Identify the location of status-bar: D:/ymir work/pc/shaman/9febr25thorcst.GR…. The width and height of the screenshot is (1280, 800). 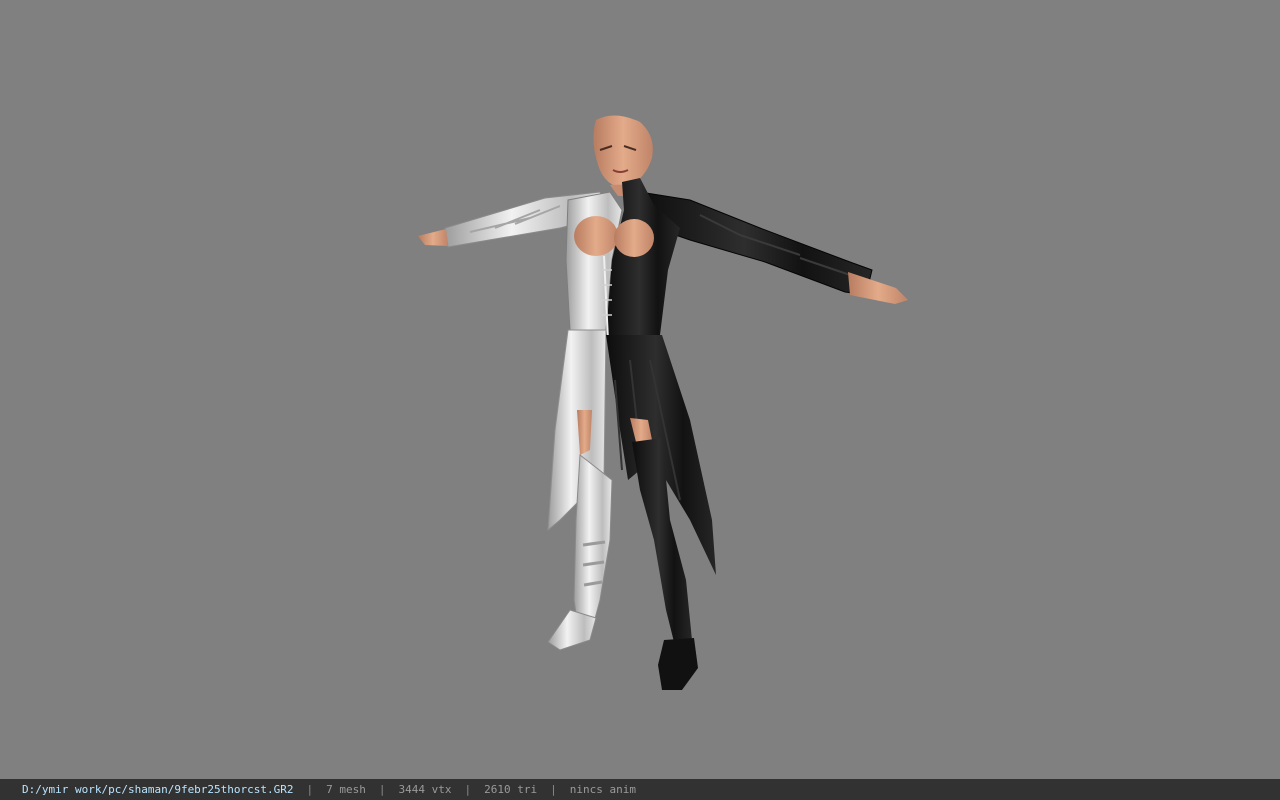
(640, 789).